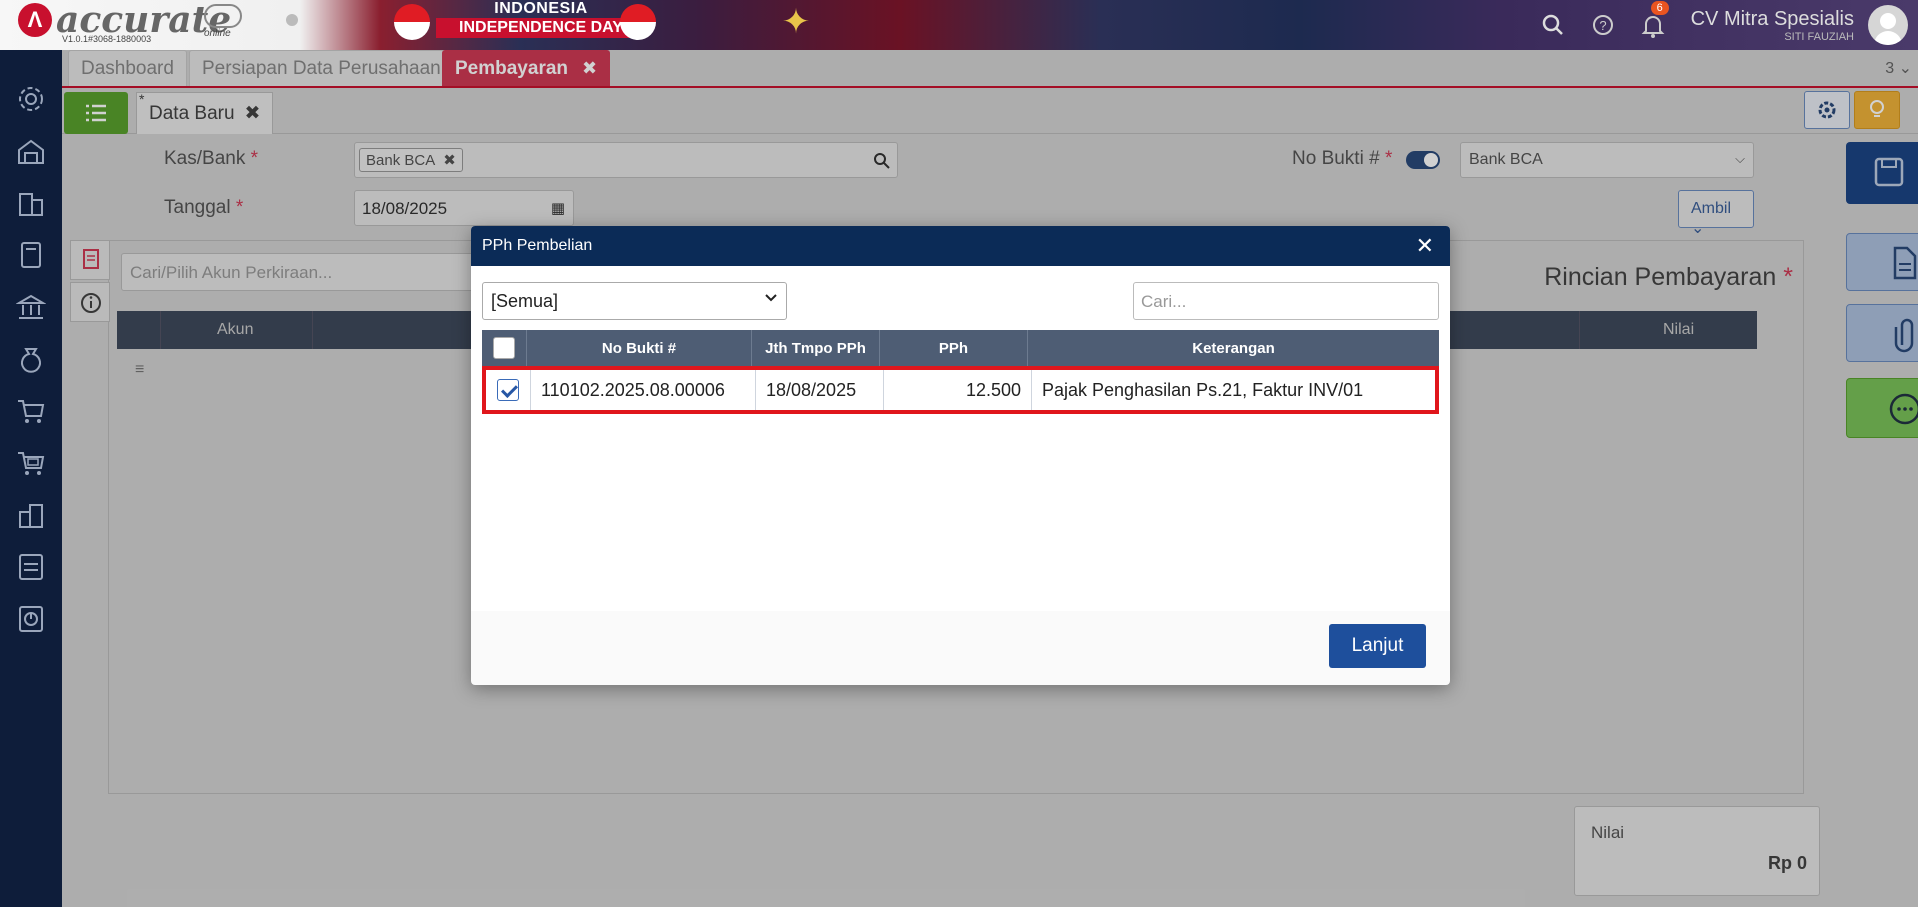 The width and height of the screenshot is (1918, 907). I want to click on cell-keterangan: Pajak Penghasilan Ps.21, Faktur INV/01, so click(1203, 389).